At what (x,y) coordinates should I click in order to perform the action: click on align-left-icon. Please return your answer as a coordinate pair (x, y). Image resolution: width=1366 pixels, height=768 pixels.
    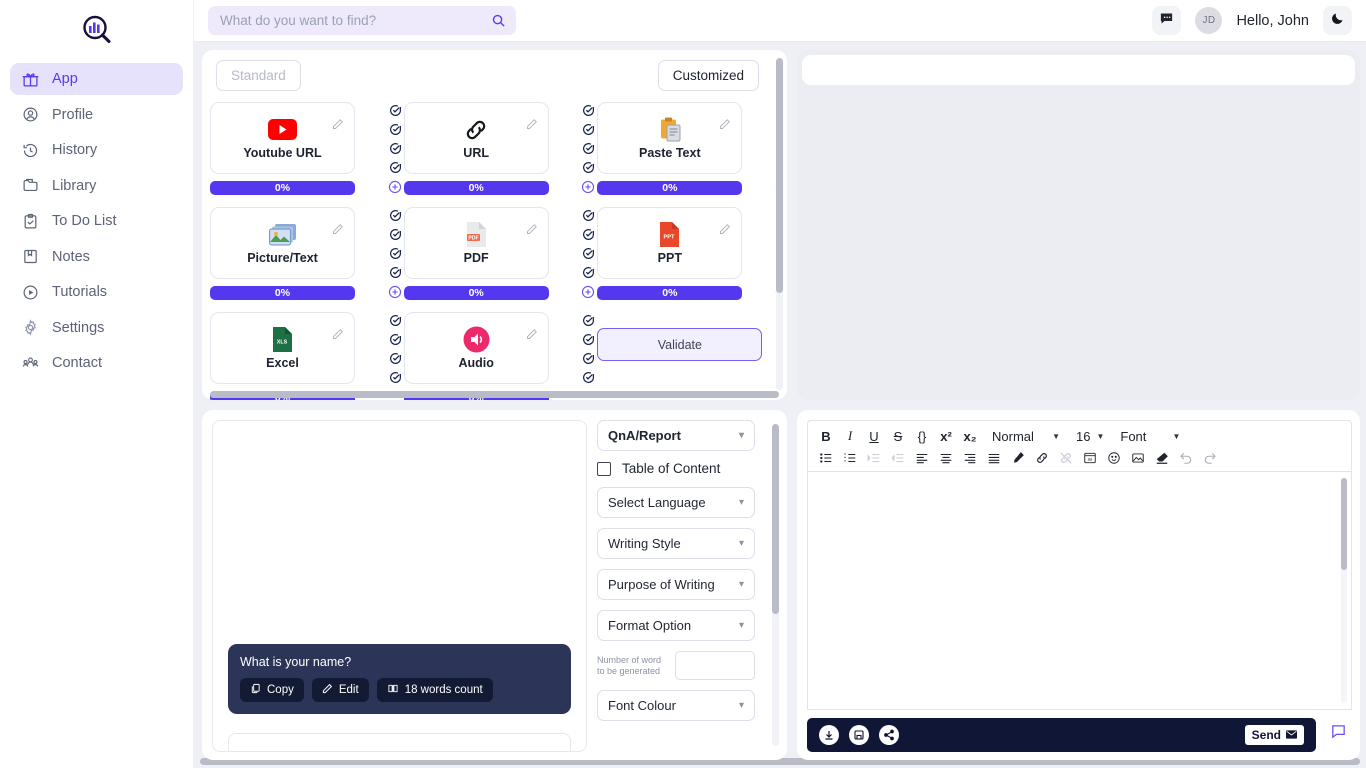
    Looking at the image, I should click on (922, 458).